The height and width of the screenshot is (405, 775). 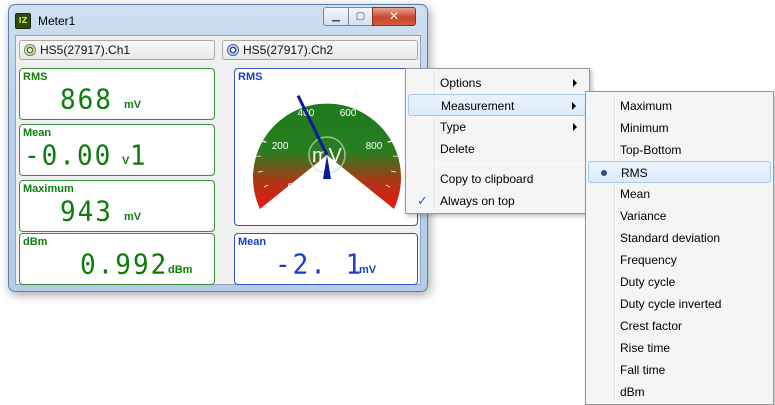 What do you see at coordinates (670, 238) in the screenshot?
I see `submenu-item-label: Standard deviation` at bounding box center [670, 238].